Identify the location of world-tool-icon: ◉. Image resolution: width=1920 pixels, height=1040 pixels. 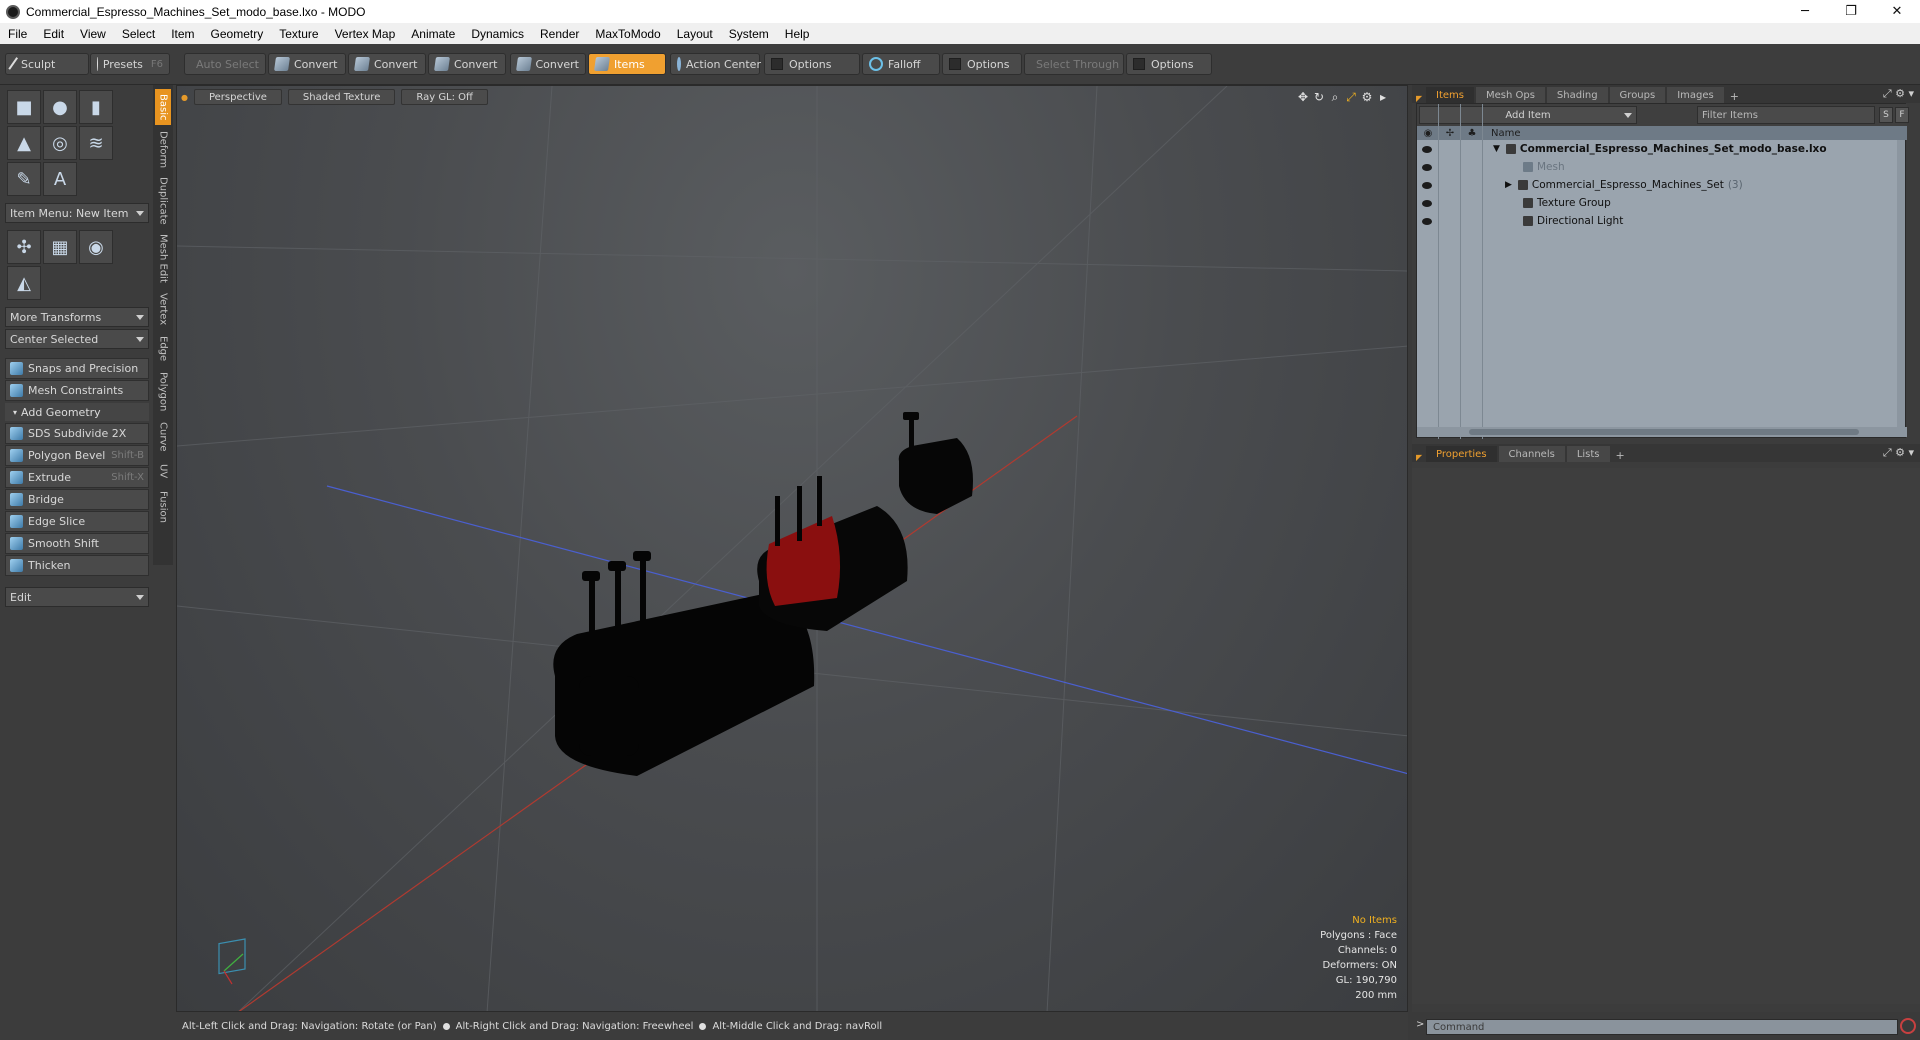
(96, 247).